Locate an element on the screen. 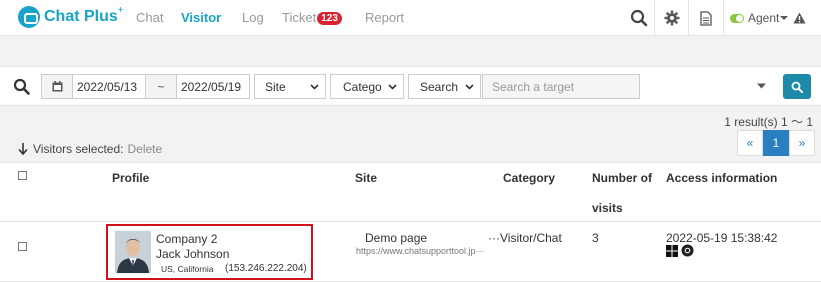  person-photo-icon is located at coordinates (133, 252).